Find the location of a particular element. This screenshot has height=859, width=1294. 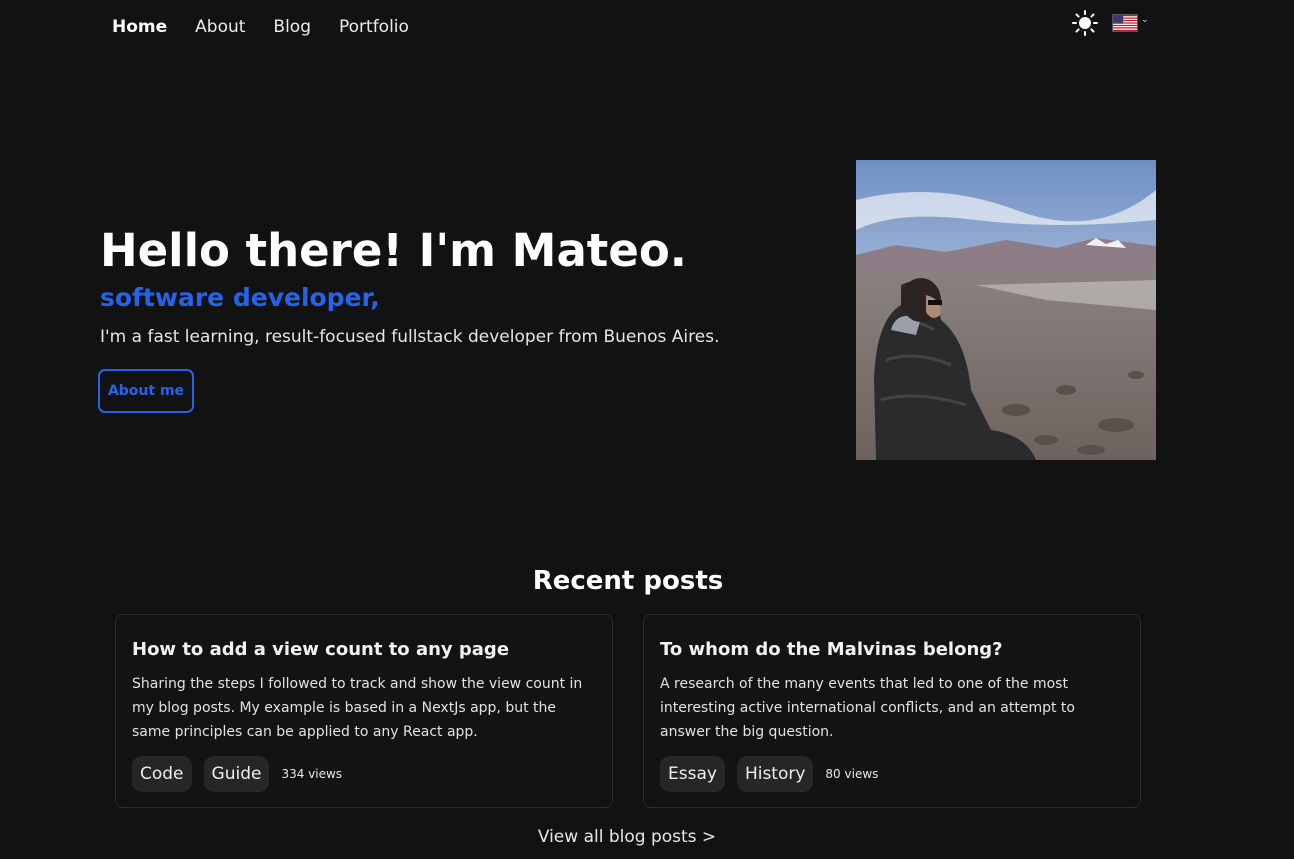

post-title: How to add a view count to any page is located at coordinates (364, 649).